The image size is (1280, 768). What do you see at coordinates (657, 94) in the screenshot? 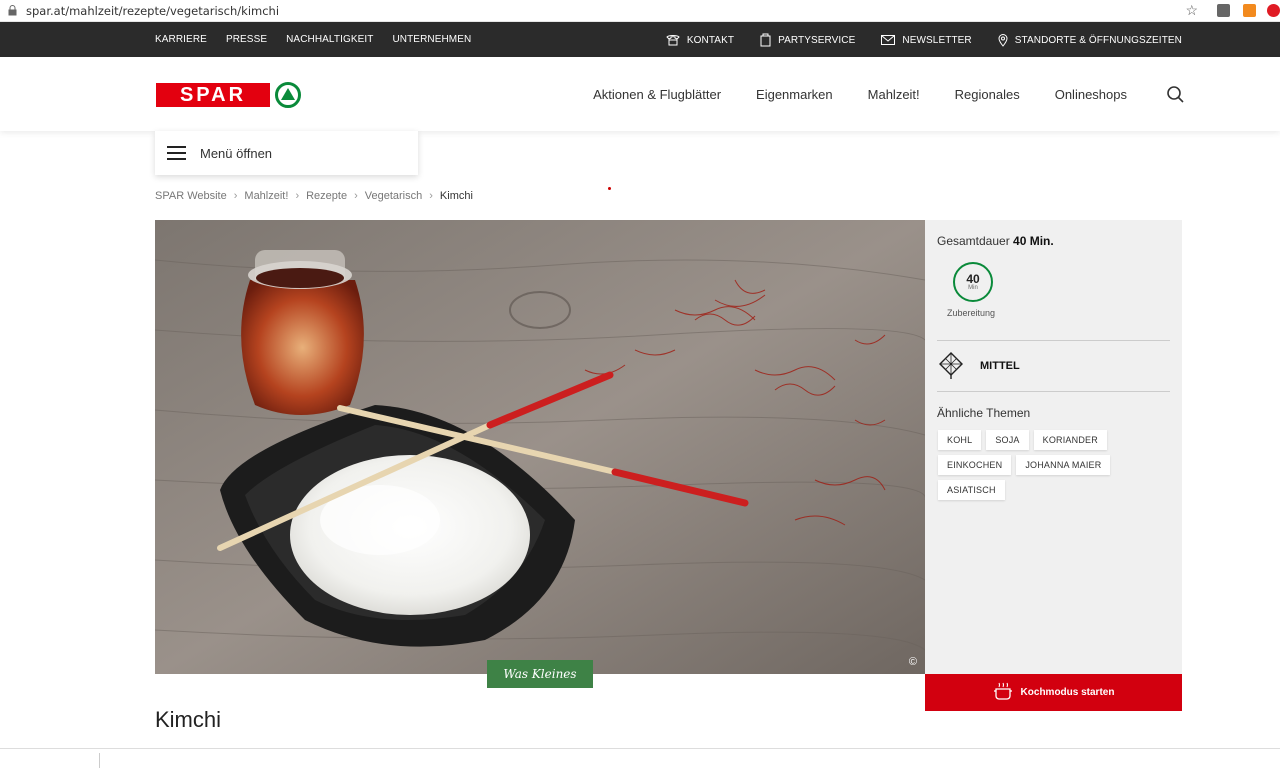
I see `nav-aktionen: Aktionen & Flugblätter` at bounding box center [657, 94].